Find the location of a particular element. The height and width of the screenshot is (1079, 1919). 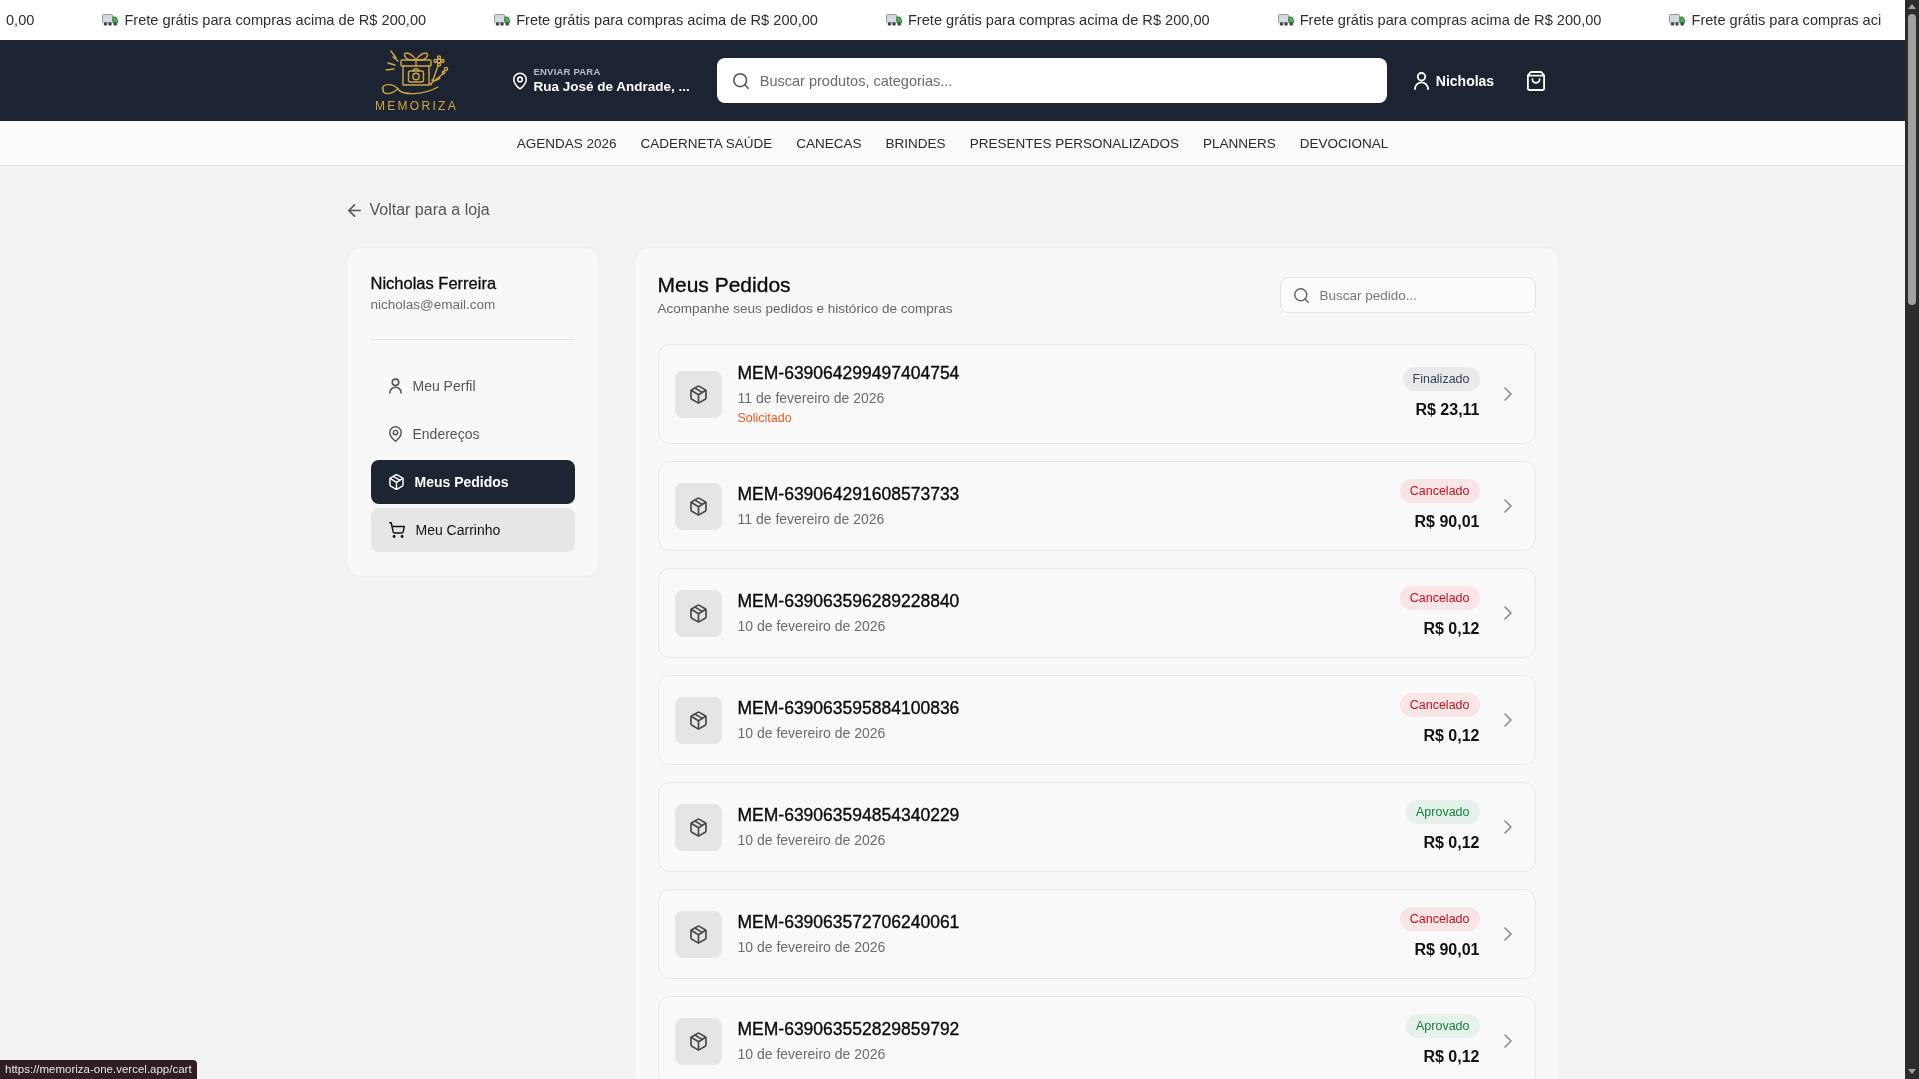

delivery-label: ENVIAR PARA is located at coordinates (567, 71).